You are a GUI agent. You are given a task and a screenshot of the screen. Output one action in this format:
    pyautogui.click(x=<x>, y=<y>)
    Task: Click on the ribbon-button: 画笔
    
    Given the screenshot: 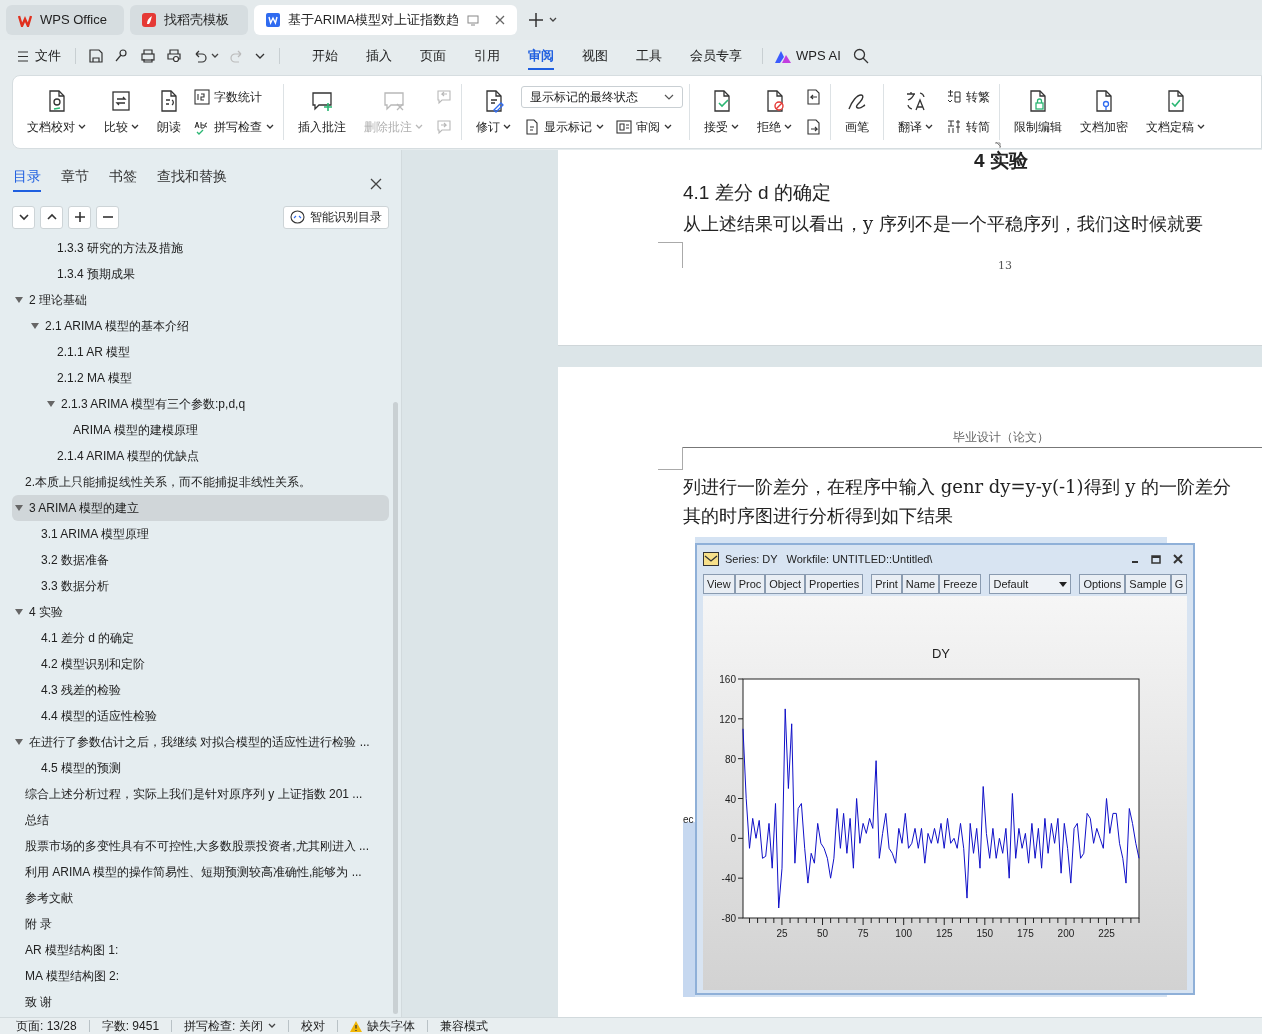 What is the action you would take?
    pyautogui.click(x=857, y=112)
    